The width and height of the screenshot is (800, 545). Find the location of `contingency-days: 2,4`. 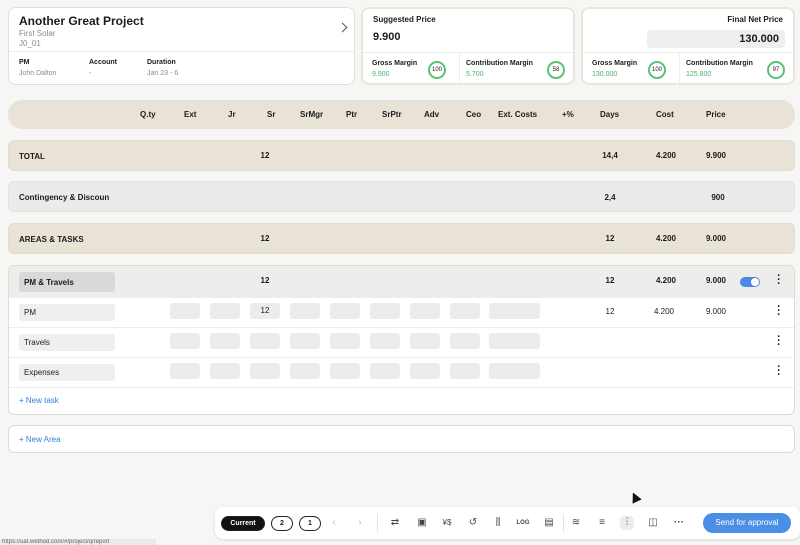

contingency-days: 2,4 is located at coordinates (610, 197).